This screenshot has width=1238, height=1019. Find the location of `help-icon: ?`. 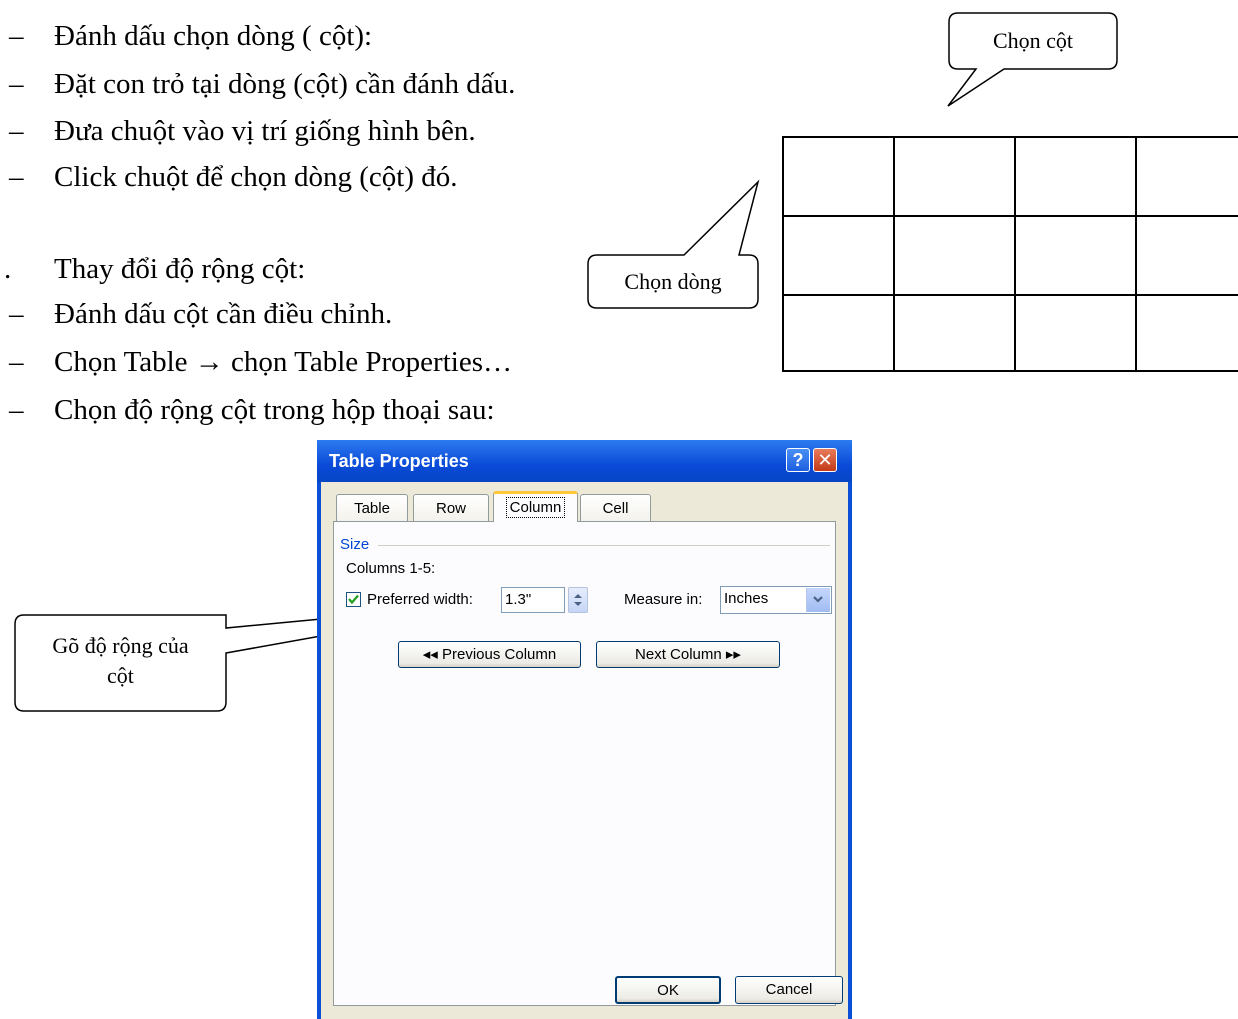

help-icon: ? is located at coordinates (798, 460).